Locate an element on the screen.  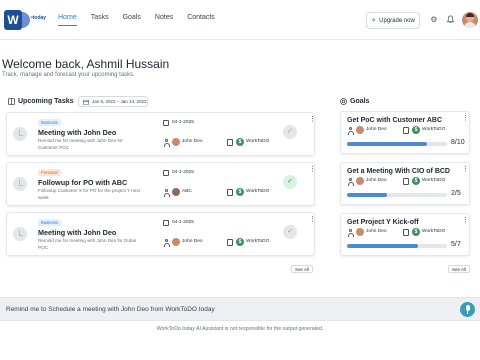
goal-title: Get Project Y Kick-off is located at coordinates (383, 222).